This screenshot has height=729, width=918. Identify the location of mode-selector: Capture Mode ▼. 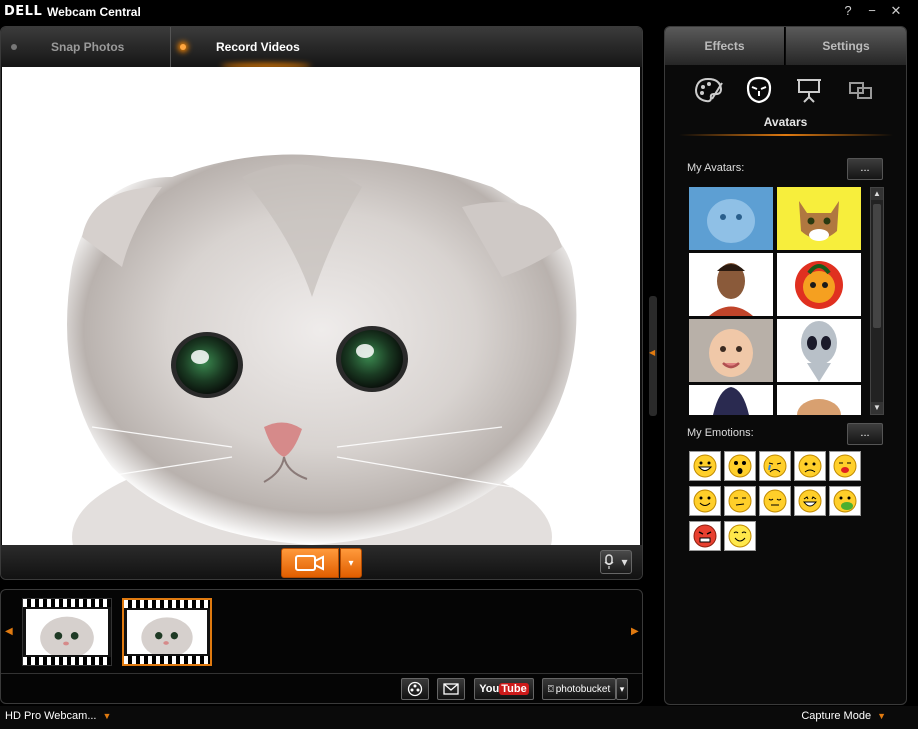
(843, 716).